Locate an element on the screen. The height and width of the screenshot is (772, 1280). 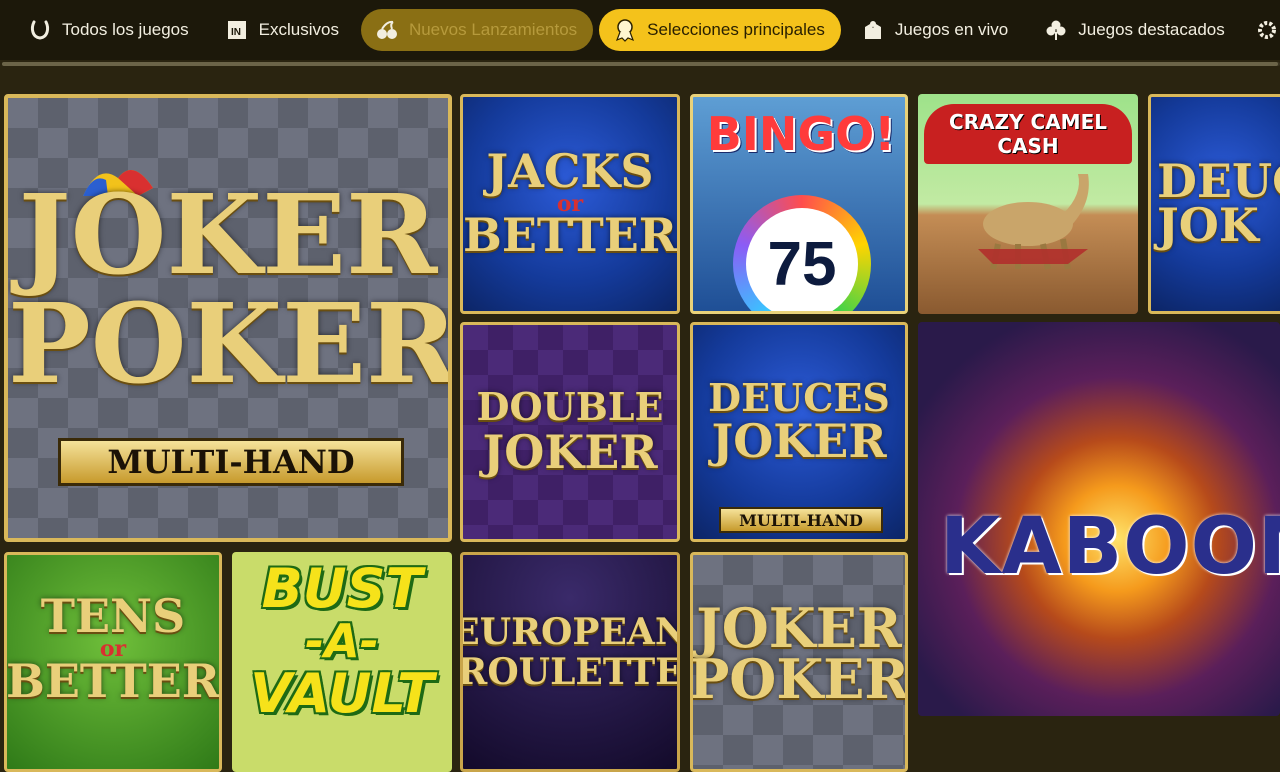
game-tile-bingo: BINGO! 75 is located at coordinates (799, 204).